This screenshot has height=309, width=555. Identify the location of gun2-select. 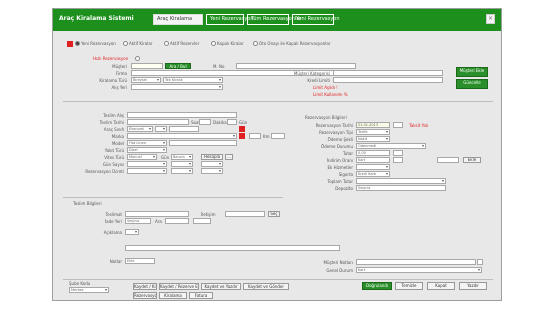
(182, 164).